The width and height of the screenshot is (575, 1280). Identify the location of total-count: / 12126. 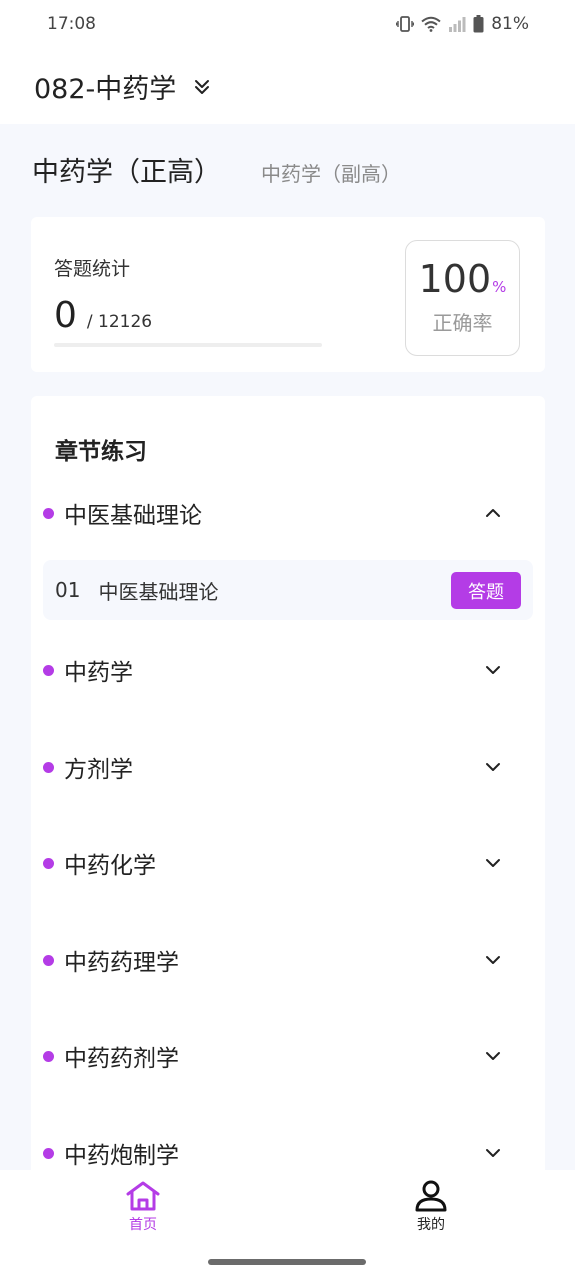
(119, 322).